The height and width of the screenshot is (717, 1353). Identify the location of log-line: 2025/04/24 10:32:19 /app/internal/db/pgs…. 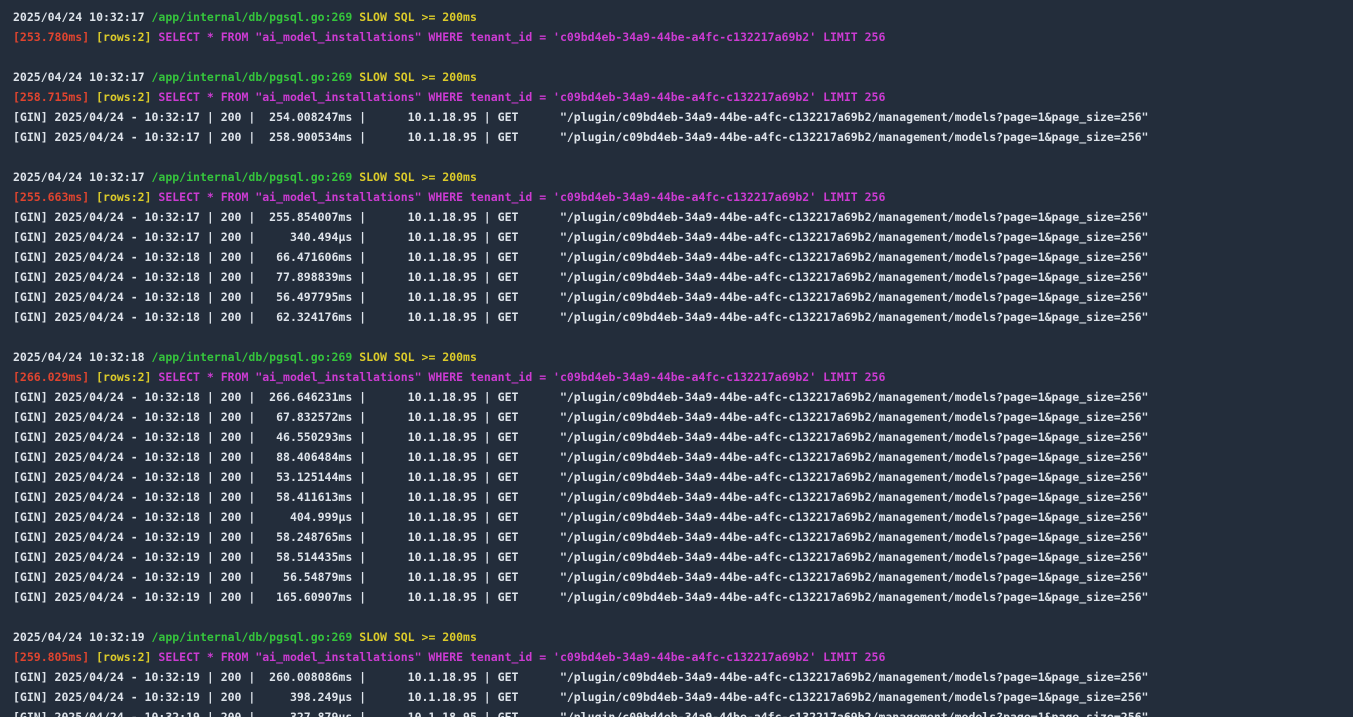
(245, 637).